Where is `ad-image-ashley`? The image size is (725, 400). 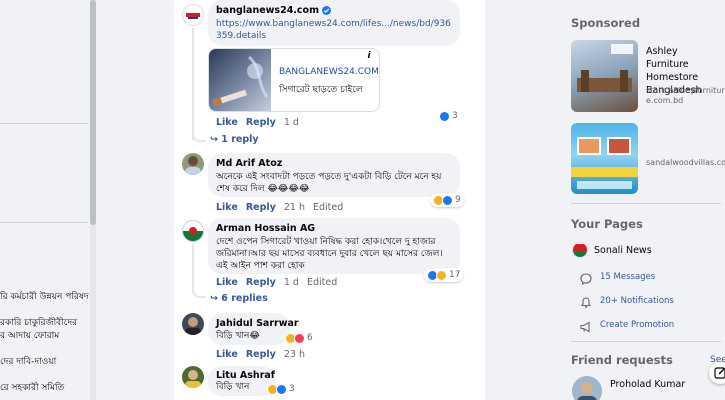
ad-image-ashley is located at coordinates (604, 76).